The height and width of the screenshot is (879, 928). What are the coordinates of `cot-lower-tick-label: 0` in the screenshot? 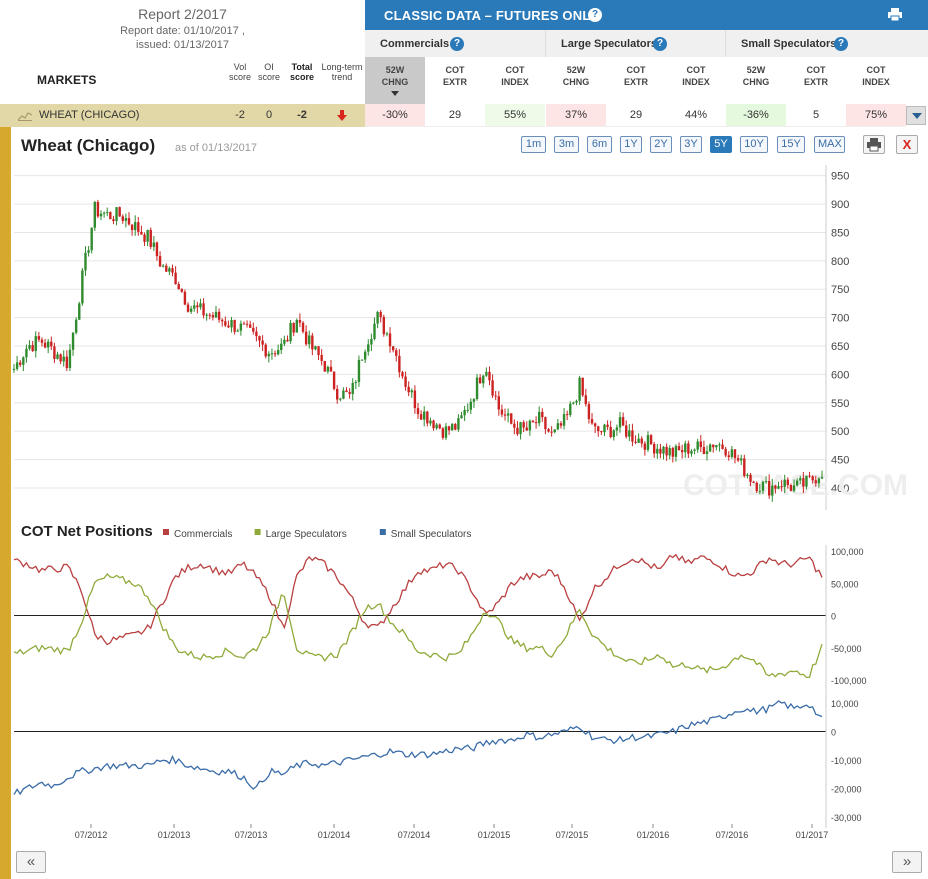 It's located at (833, 733).